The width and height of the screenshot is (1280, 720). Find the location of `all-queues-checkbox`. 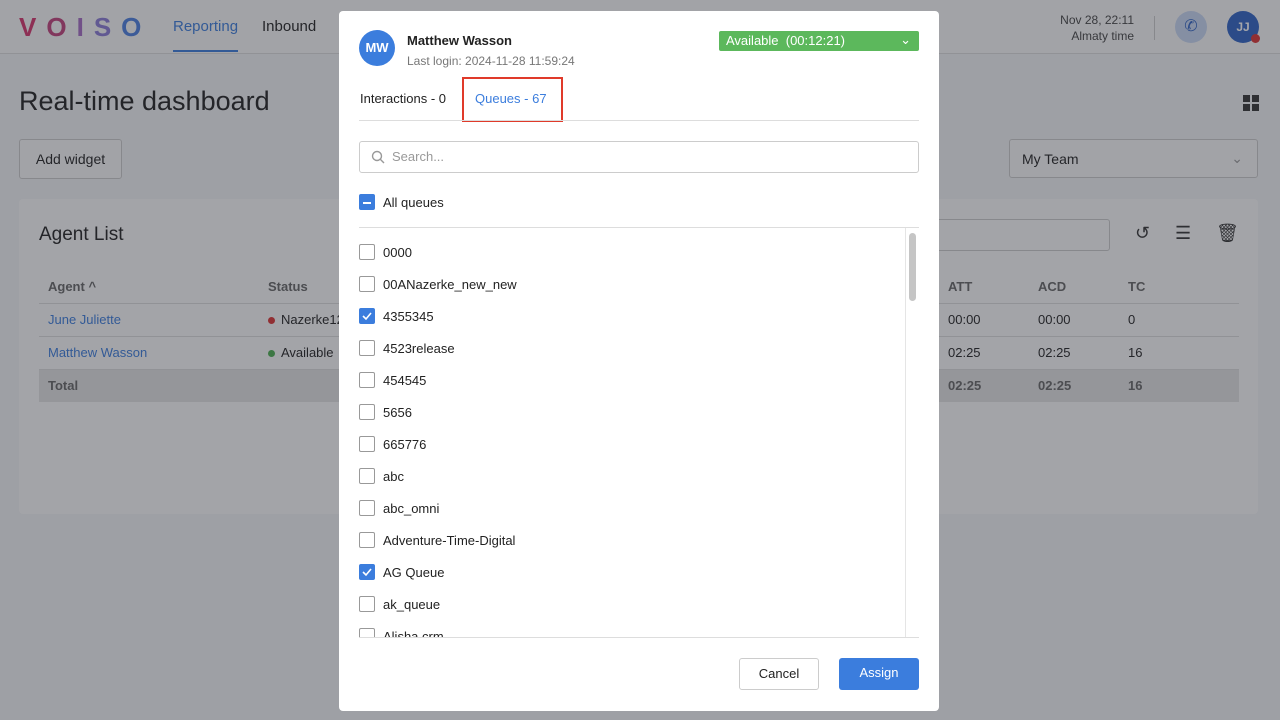

all-queues-checkbox is located at coordinates (367, 202).